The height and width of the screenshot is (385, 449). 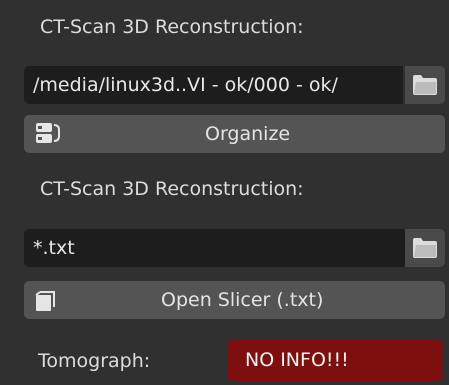 What do you see at coordinates (335, 360) in the screenshot?
I see `tomograph-status-badge: NO INFO!!!` at bounding box center [335, 360].